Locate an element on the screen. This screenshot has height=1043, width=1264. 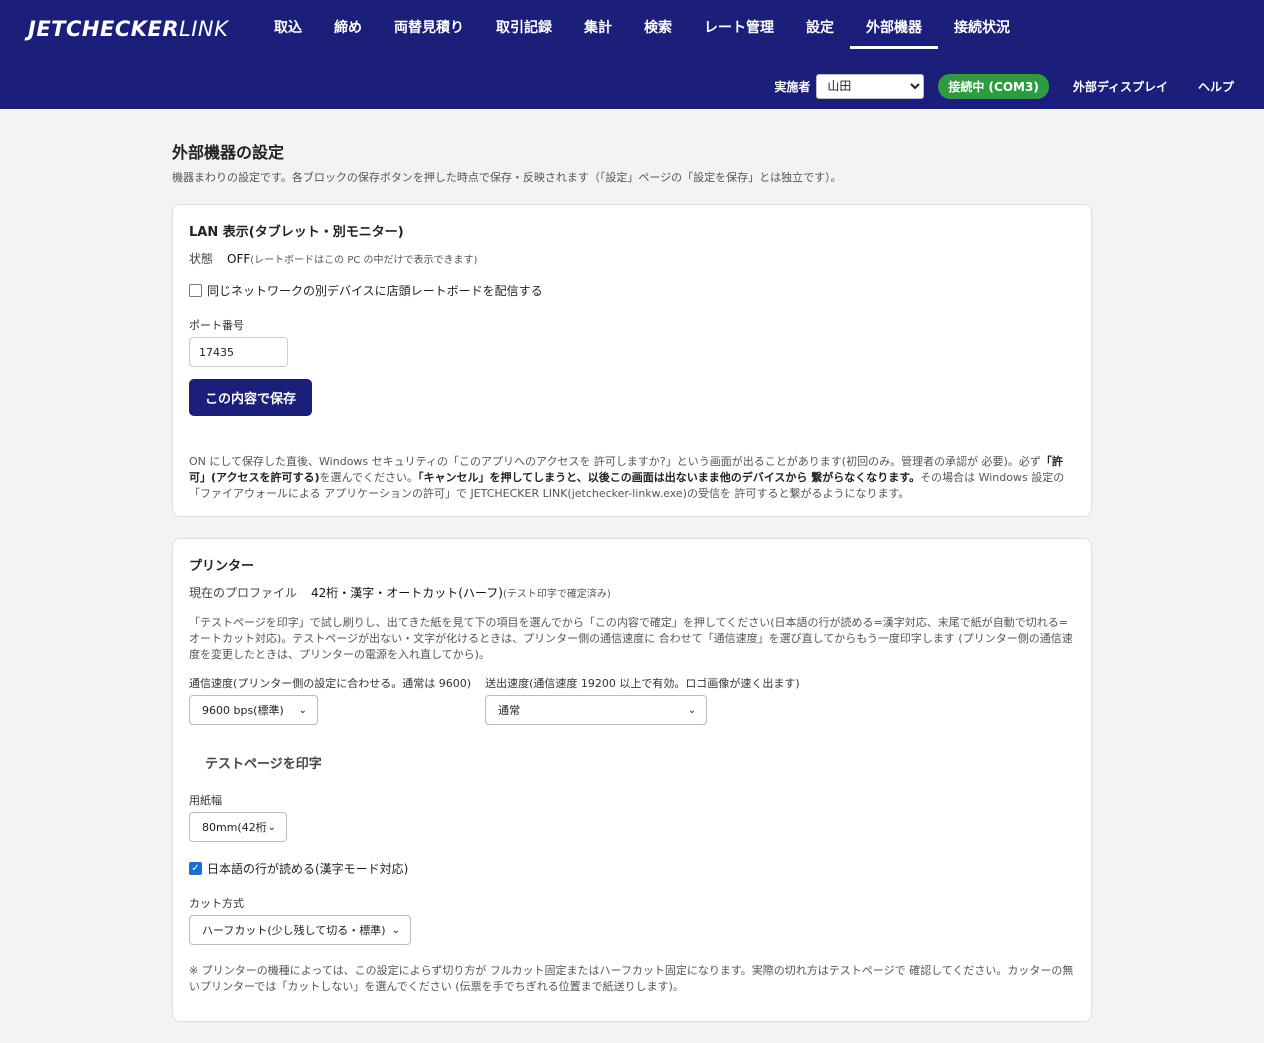
connection-status-badge: 接続中 (COM3) is located at coordinates (993, 86).